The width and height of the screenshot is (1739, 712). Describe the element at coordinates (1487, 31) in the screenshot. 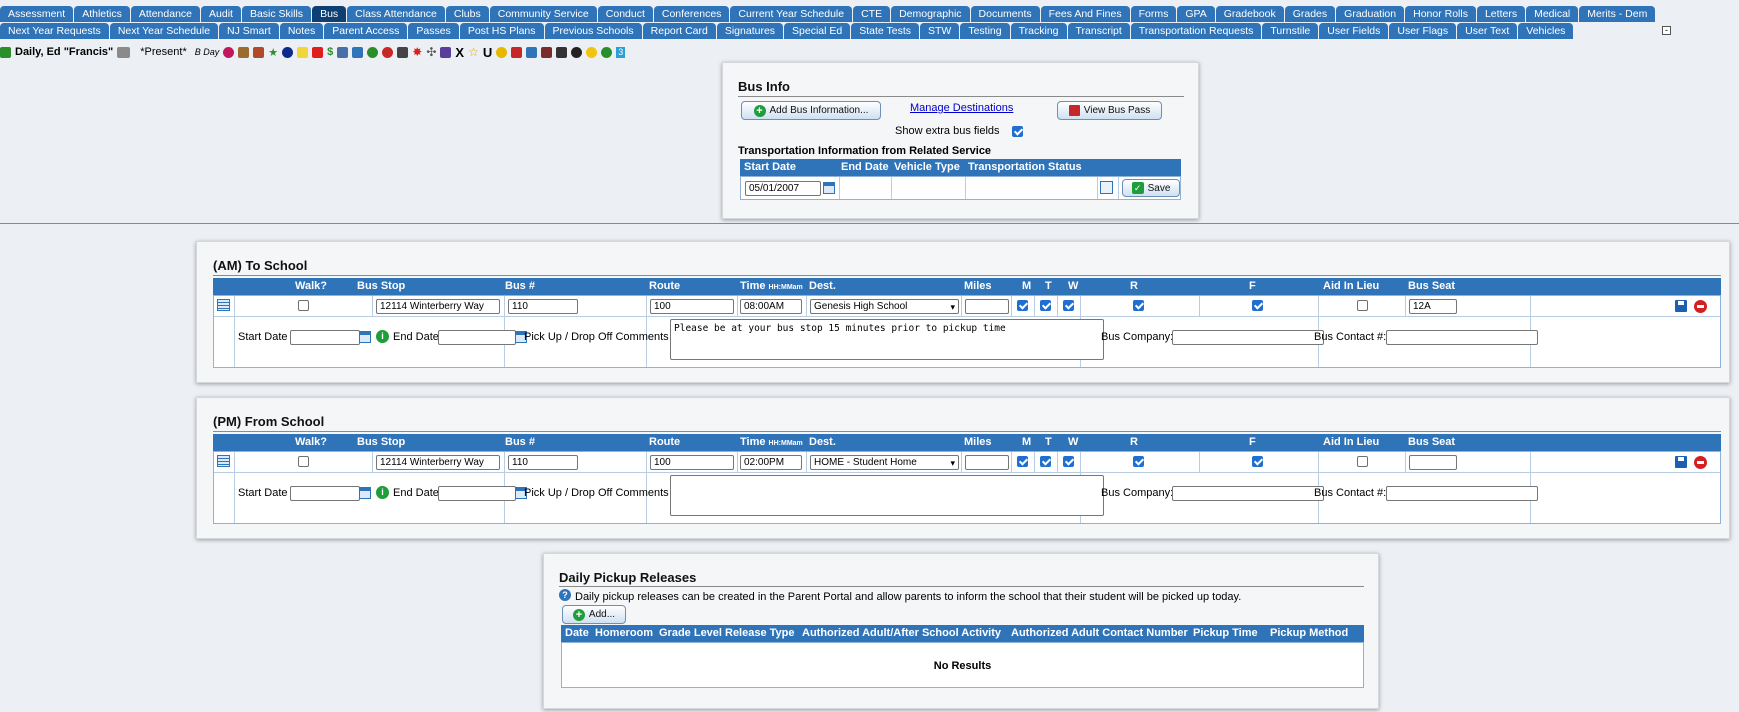

I see `tab-user-text: User Text` at that location.